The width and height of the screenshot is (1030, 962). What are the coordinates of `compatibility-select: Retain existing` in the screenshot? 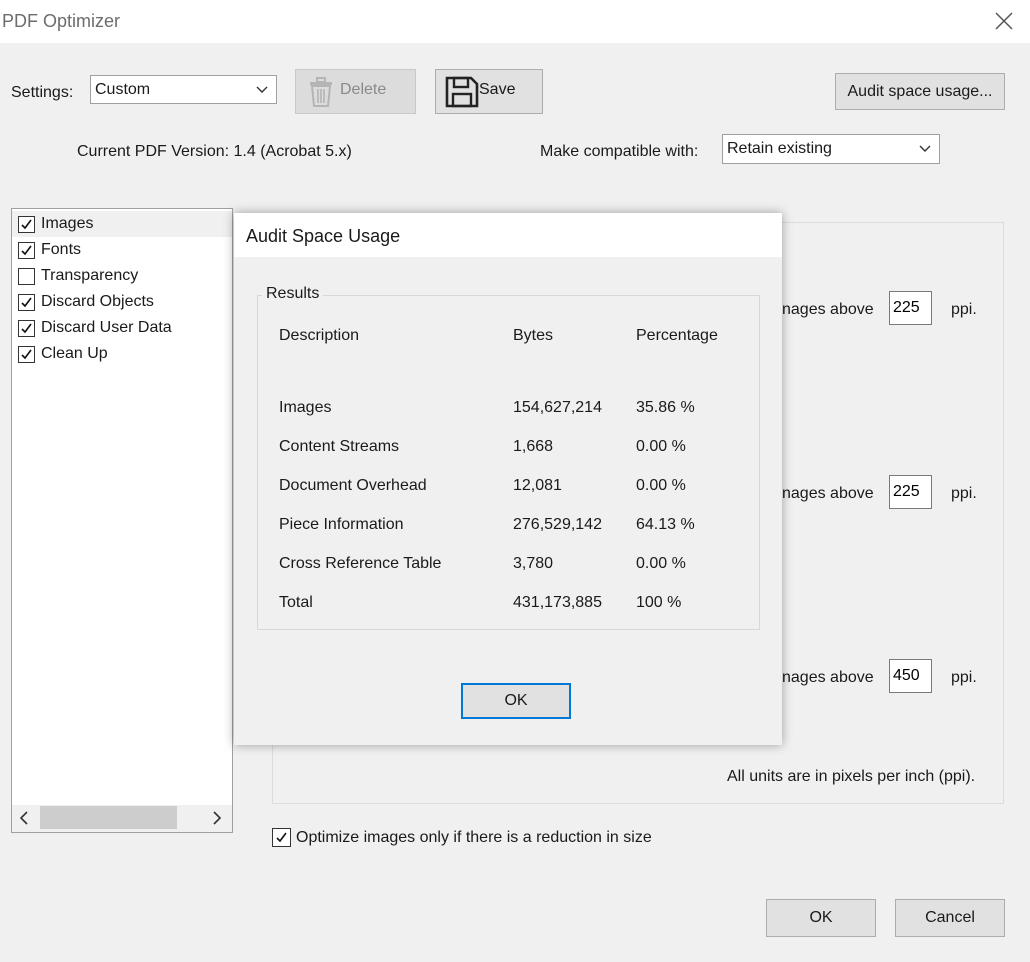 It's located at (831, 149).